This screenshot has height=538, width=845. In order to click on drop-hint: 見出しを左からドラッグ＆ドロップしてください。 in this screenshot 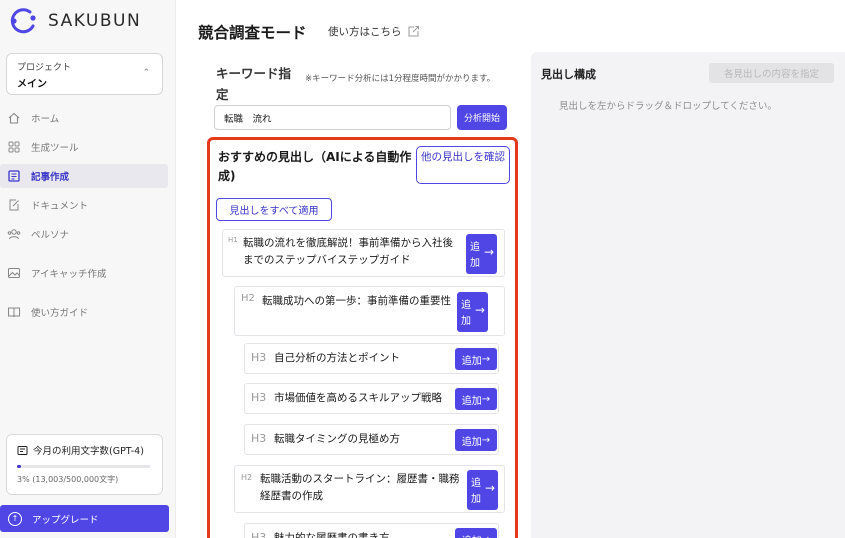, I will do `click(668, 106)`.